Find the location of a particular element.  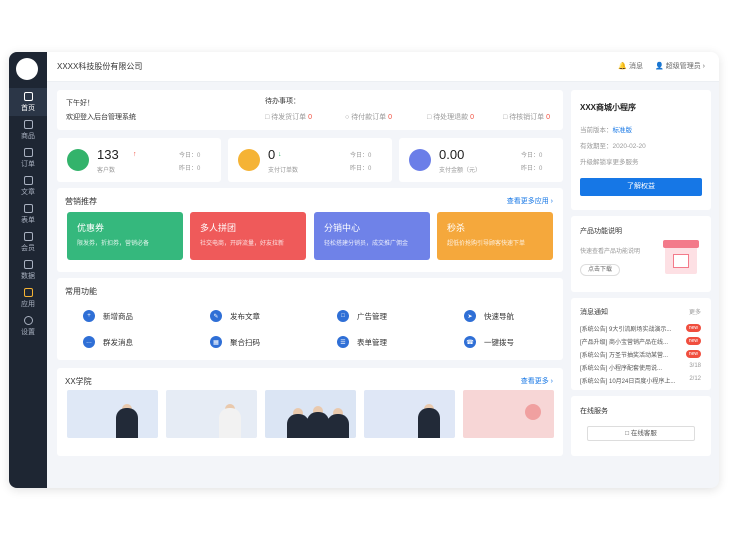

todo-item-verify: □ 待核销订单 0 is located at coordinates (526, 117).